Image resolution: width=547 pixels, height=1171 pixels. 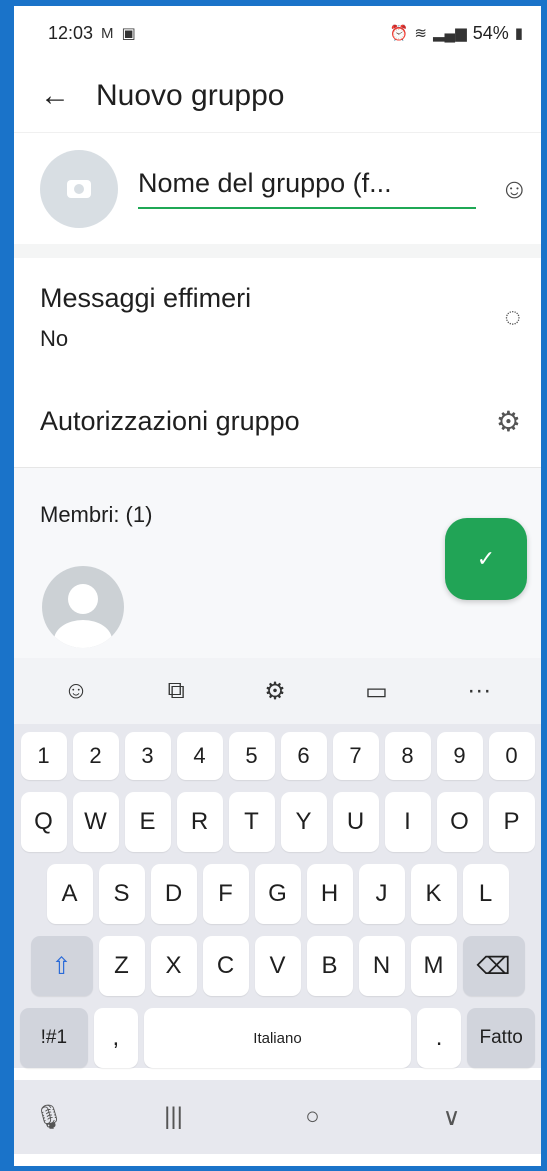 What do you see at coordinates (173, 894) in the screenshot?
I see `key: D` at bounding box center [173, 894].